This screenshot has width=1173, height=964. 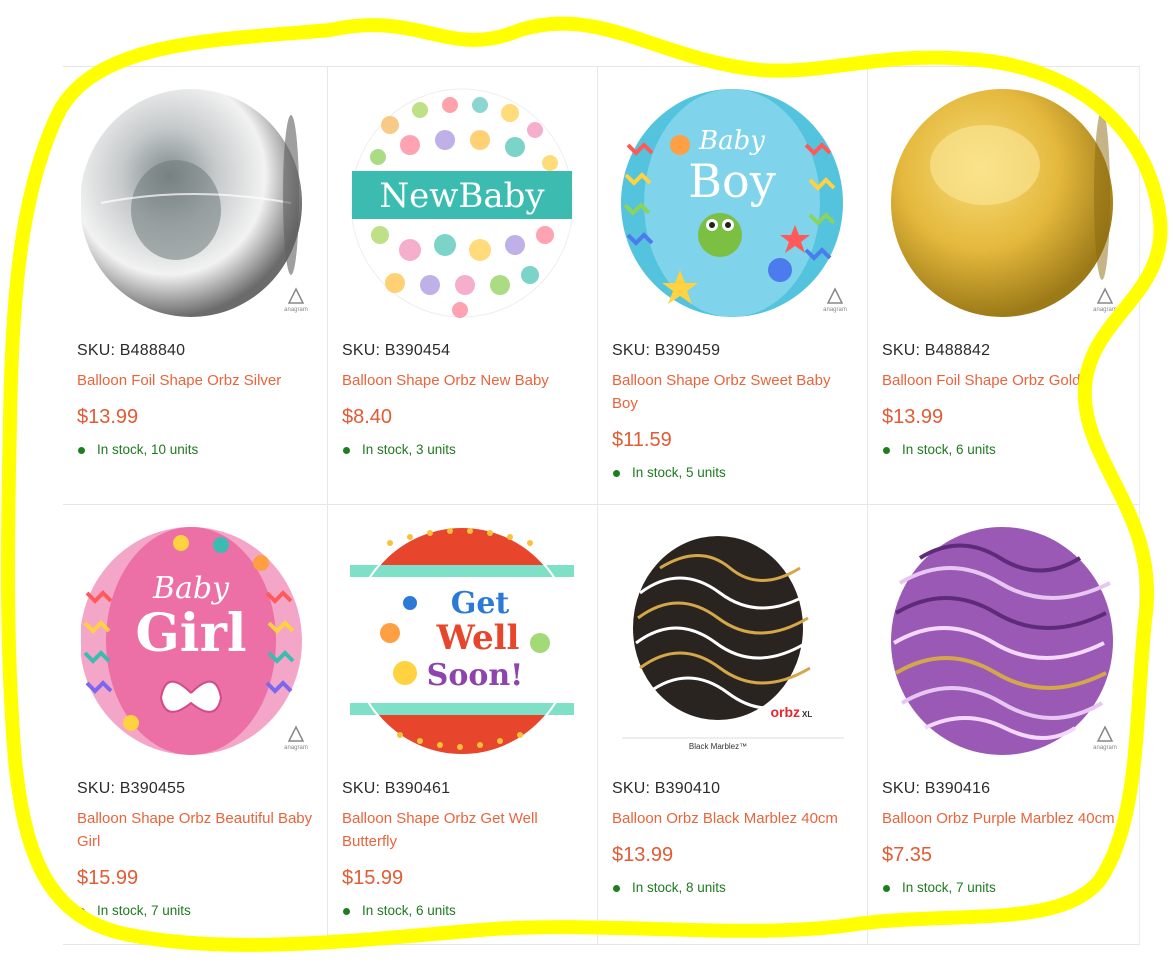 What do you see at coordinates (478, 638) in the screenshot?
I see `svg-text: Well` at bounding box center [478, 638].